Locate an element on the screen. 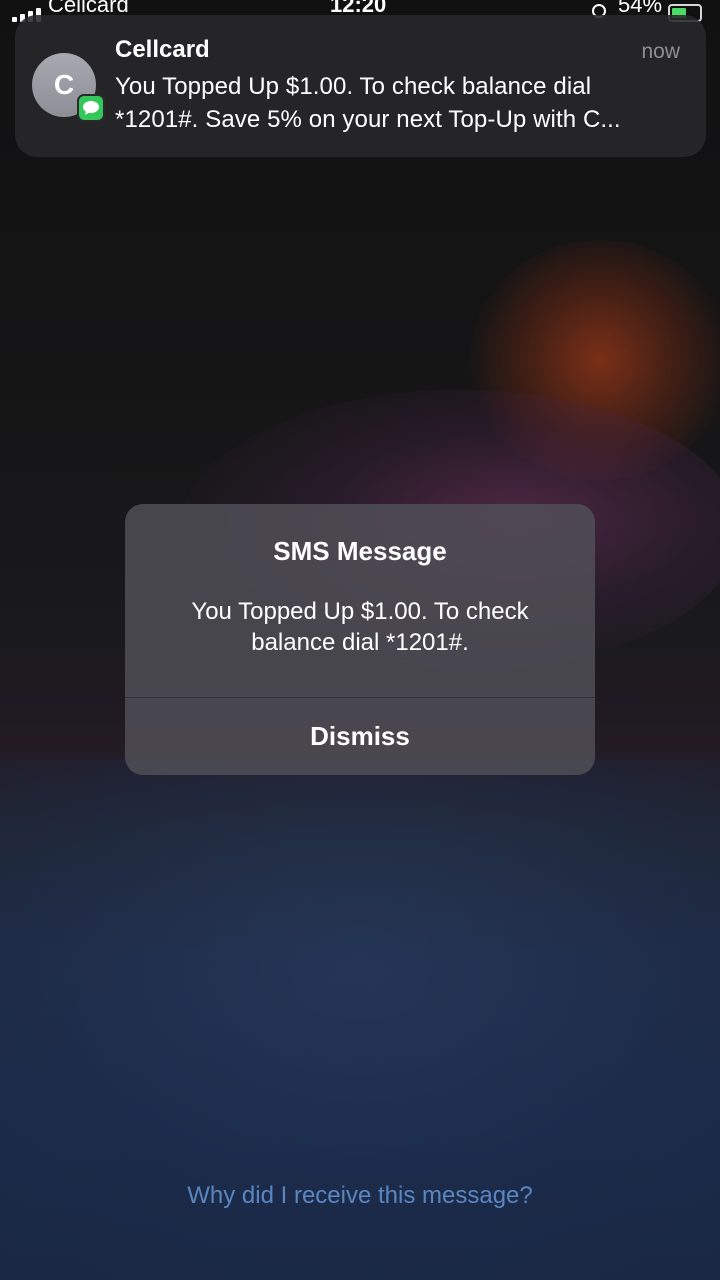 This screenshot has width=720, height=1280. alert-title: SMS Message is located at coordinates (360, 551).